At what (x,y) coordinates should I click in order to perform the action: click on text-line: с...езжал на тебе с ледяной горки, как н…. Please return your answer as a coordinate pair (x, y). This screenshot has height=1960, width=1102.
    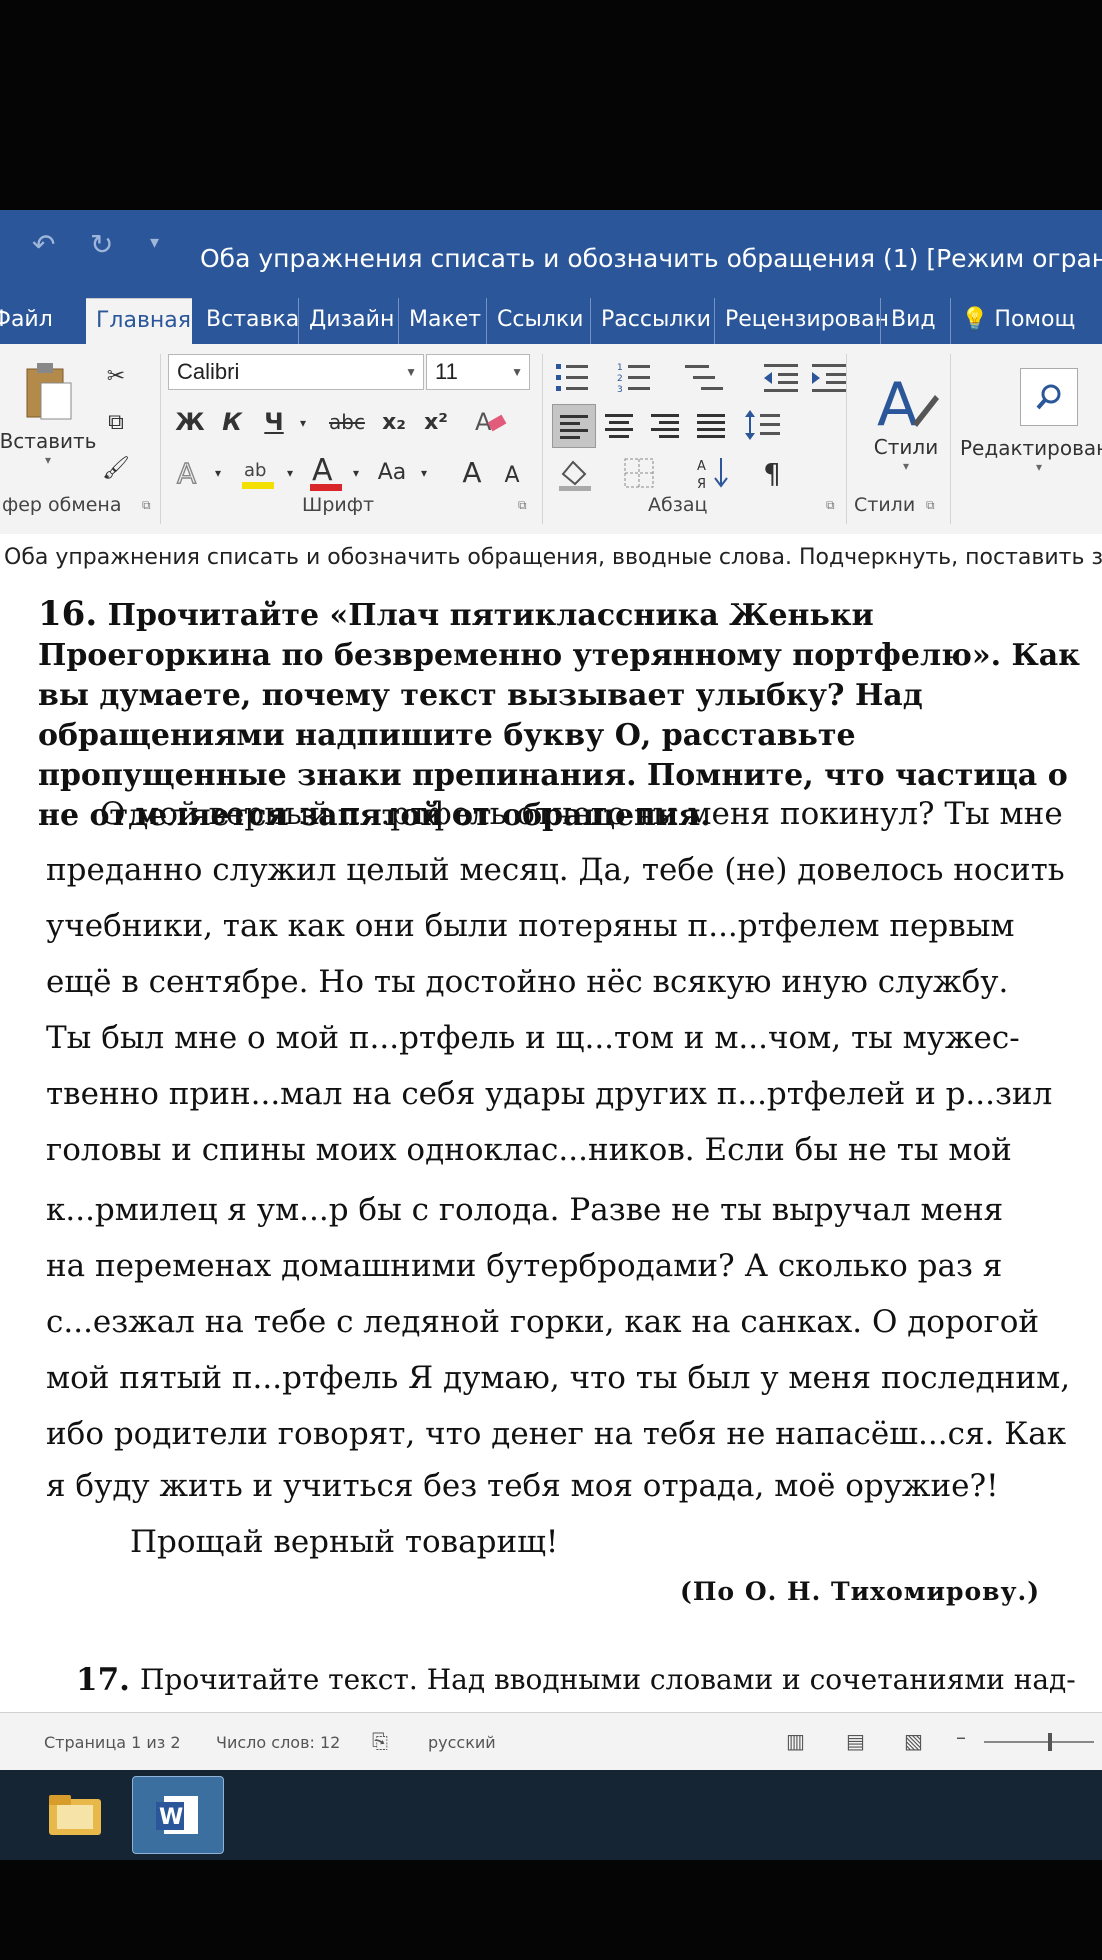
    Looking at the image, I should click on (543, 1322).